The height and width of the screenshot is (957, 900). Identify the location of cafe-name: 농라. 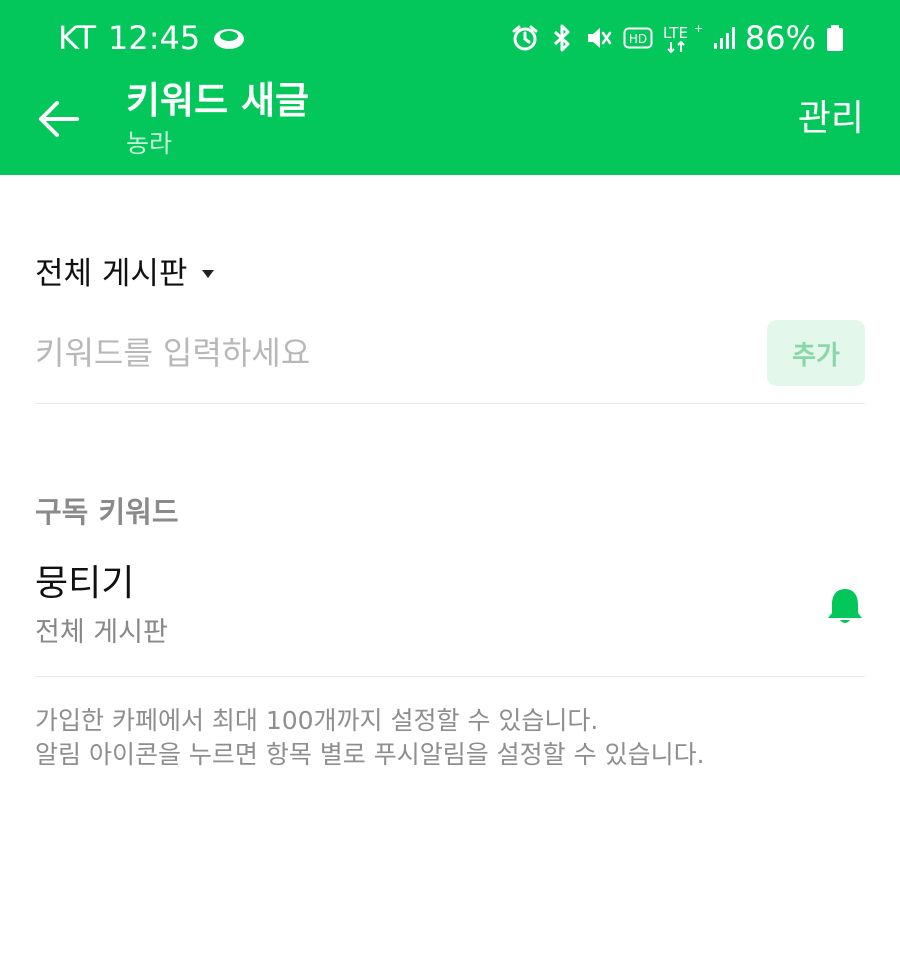
(149, 143).